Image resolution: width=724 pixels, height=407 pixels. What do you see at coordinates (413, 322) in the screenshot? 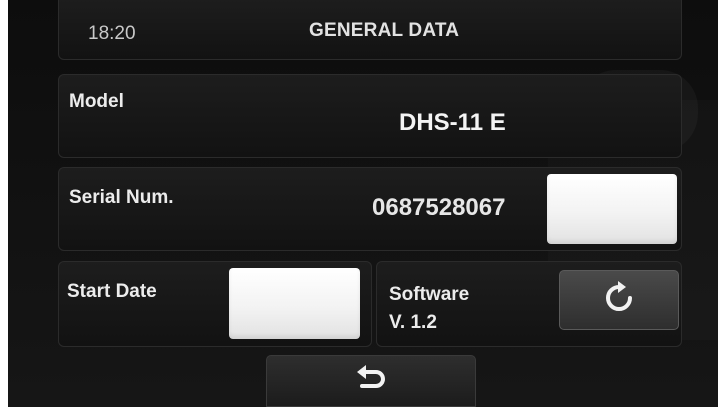
I see `software-version: V. 1.2` at bounding box center [413, 322].